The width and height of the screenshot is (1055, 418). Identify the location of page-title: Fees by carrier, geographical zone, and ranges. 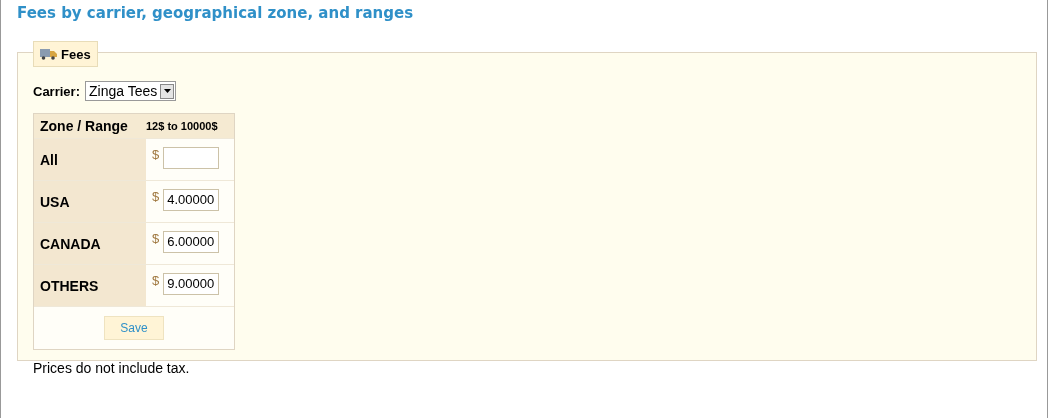
(216, 13).